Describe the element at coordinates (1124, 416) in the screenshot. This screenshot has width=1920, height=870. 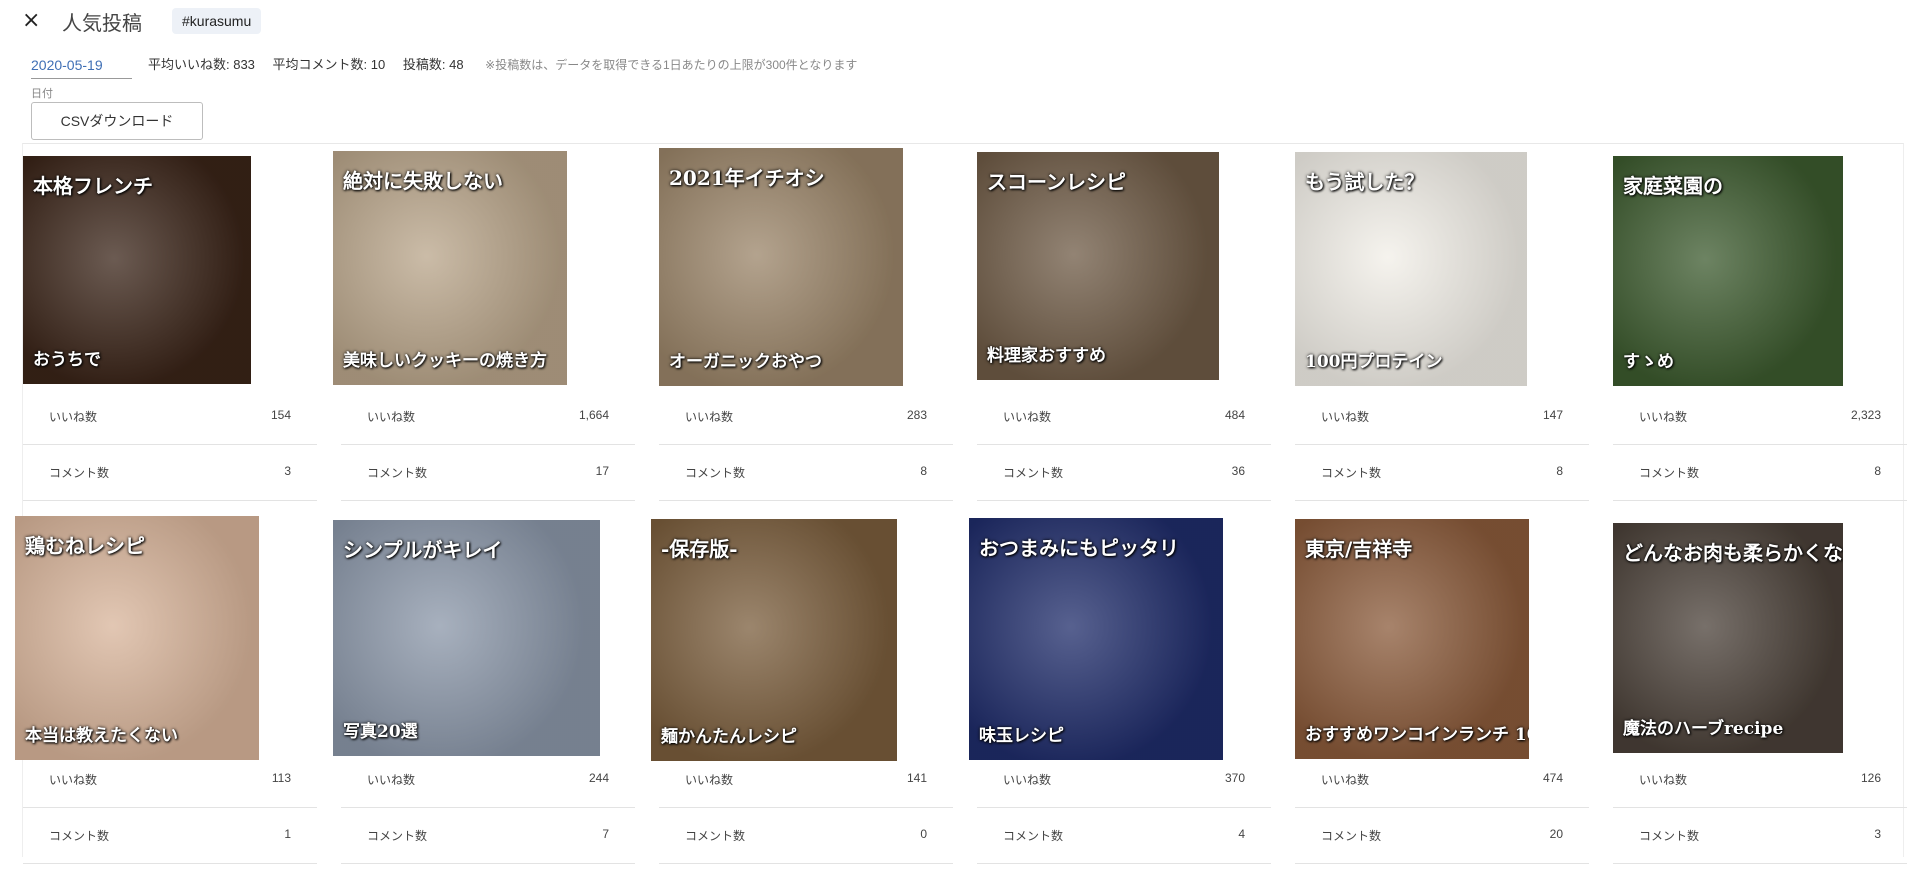
I see `likes-row: いいね数 484` at that location.